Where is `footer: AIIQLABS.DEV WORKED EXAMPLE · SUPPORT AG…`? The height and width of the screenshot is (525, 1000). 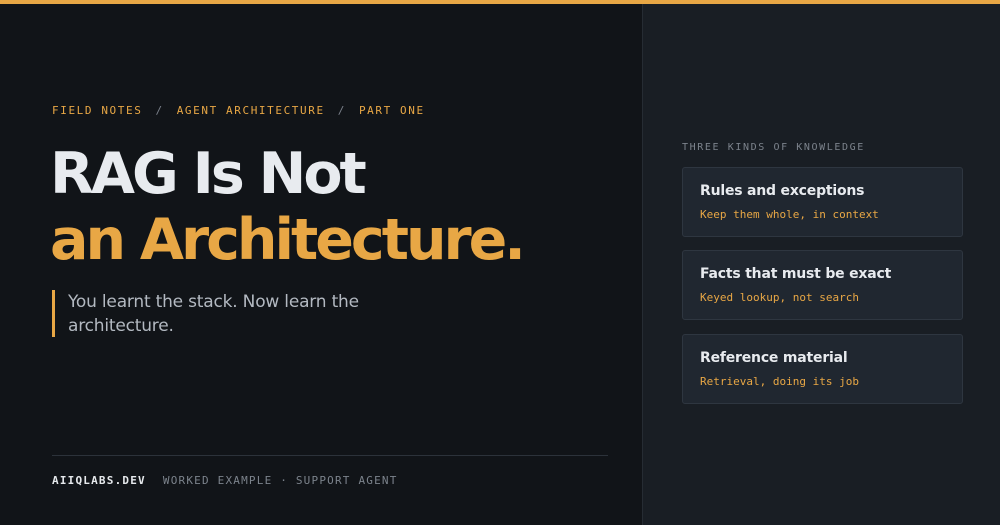 footer: AIIQLABS.DEV WORKED EXAMPLE · SUPPORT AG… is located at coordinates (225, 480).